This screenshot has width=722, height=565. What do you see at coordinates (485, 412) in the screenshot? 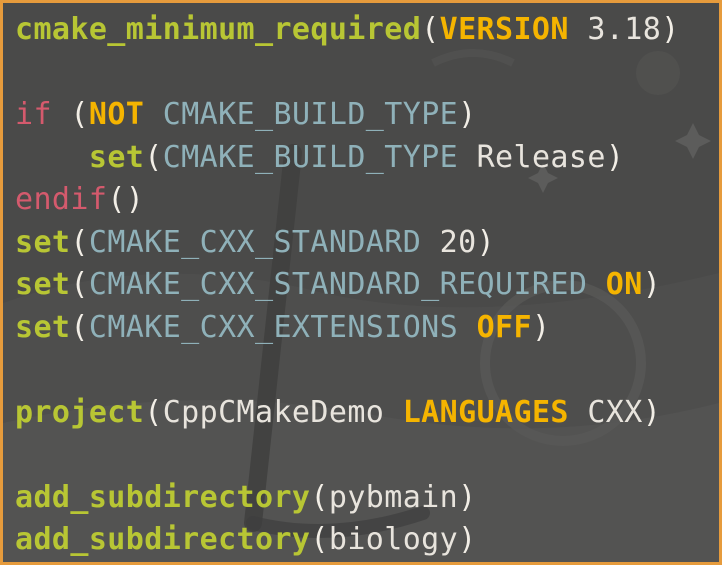
I see `code-token-kw: LANGUAGES` at bounding box center [485, 412].